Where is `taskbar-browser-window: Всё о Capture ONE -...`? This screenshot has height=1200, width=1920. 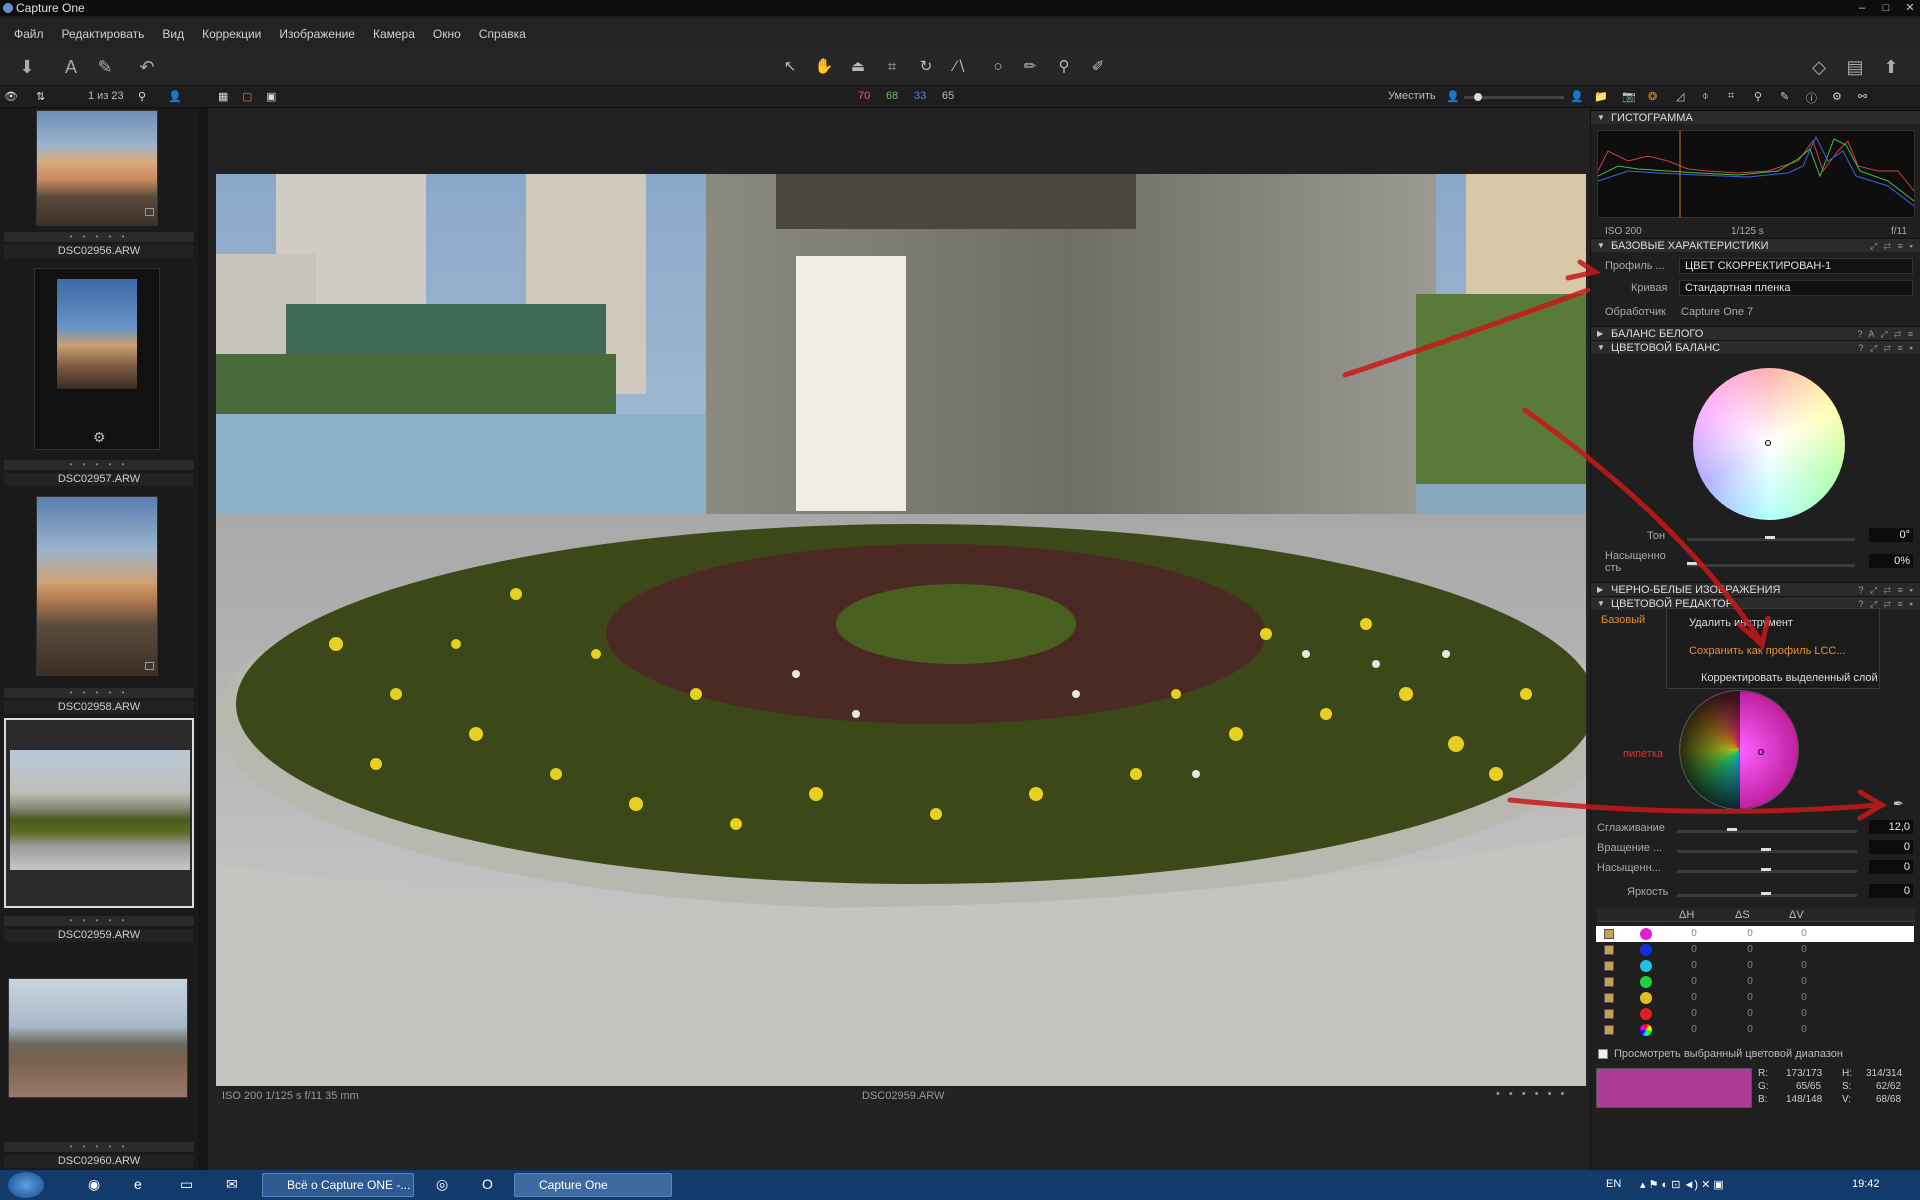
taskbar-browser-window: Всё о Capture ONE -... is located at coordinates (338, 1185).